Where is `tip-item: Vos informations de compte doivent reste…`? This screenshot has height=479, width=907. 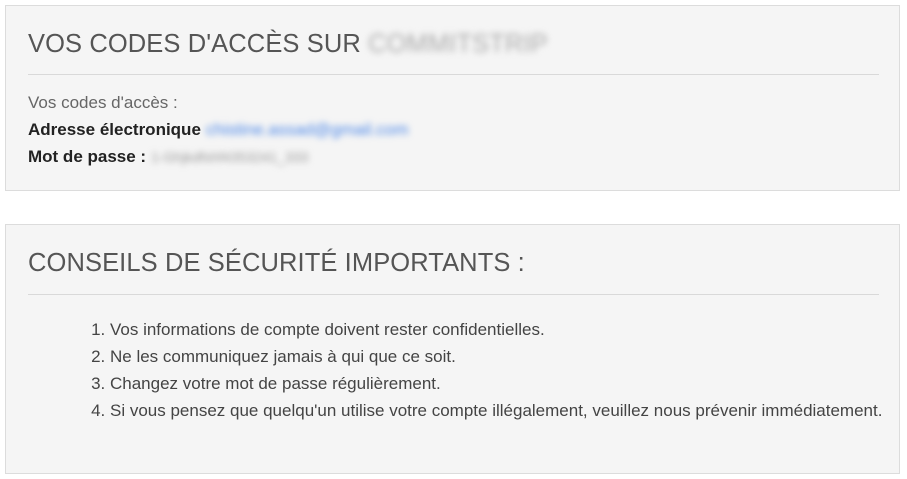
tip-item: Vos informations de compte doivent reste… is located at coordinates (500, 329).